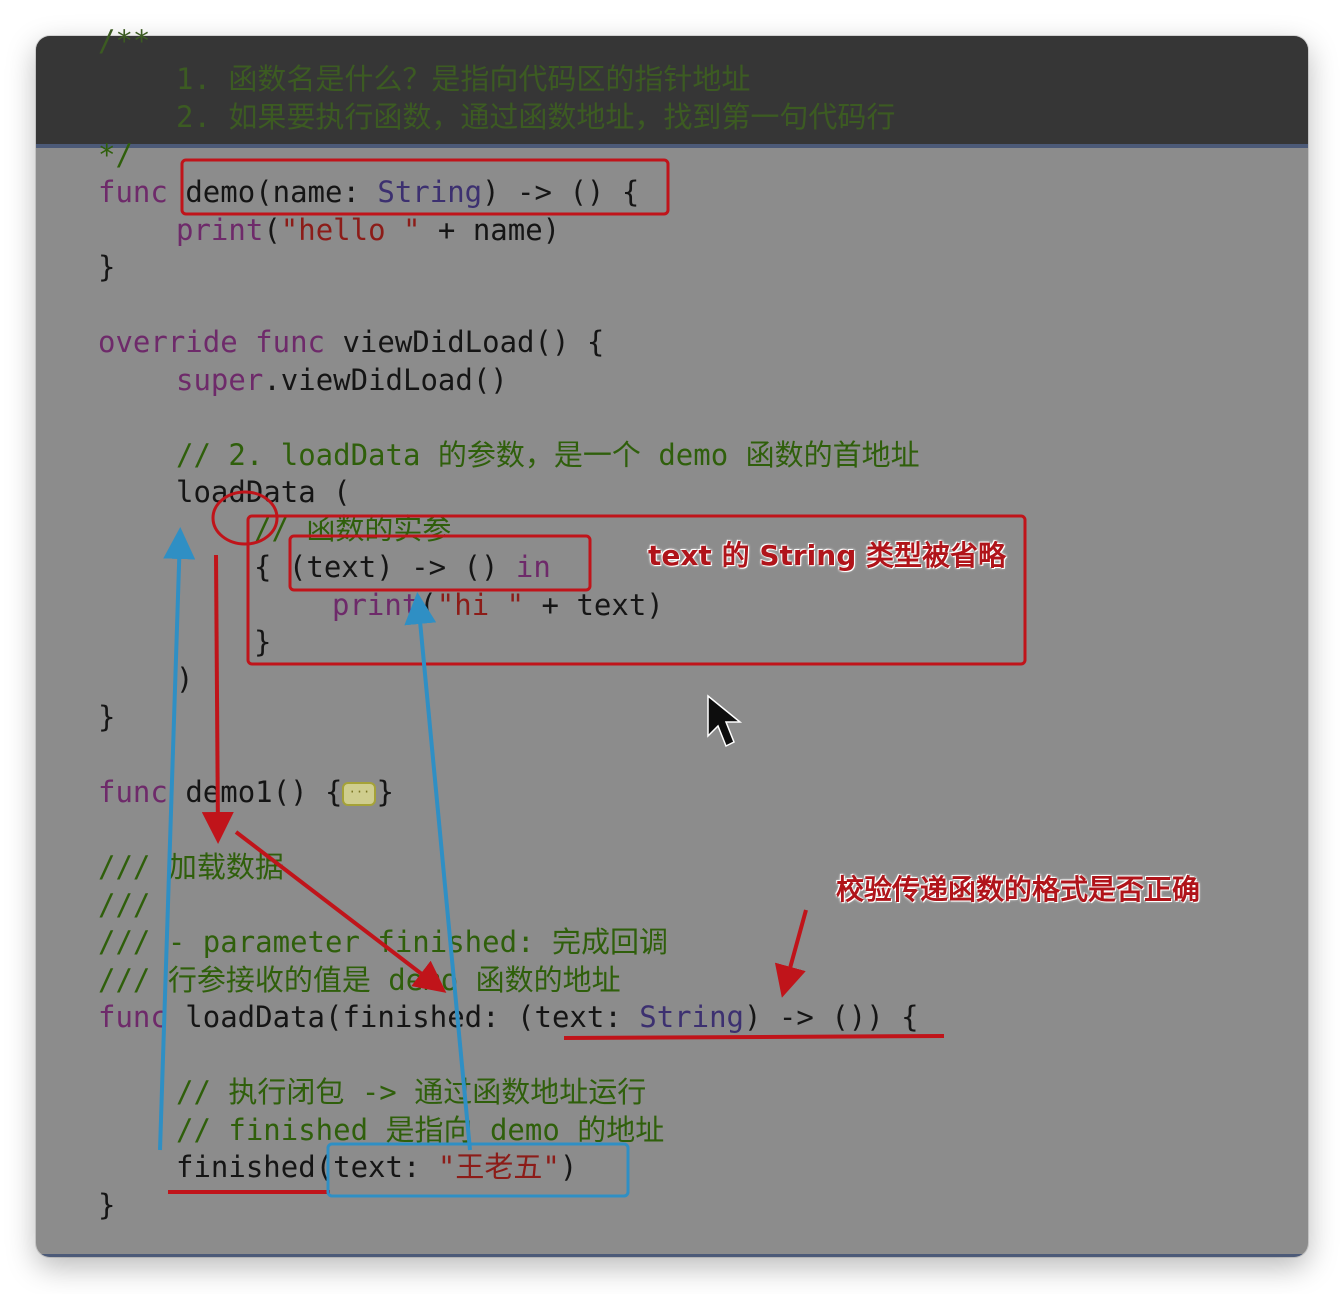  I want to click on finished-args-highlight-box, so click(478, 1170).